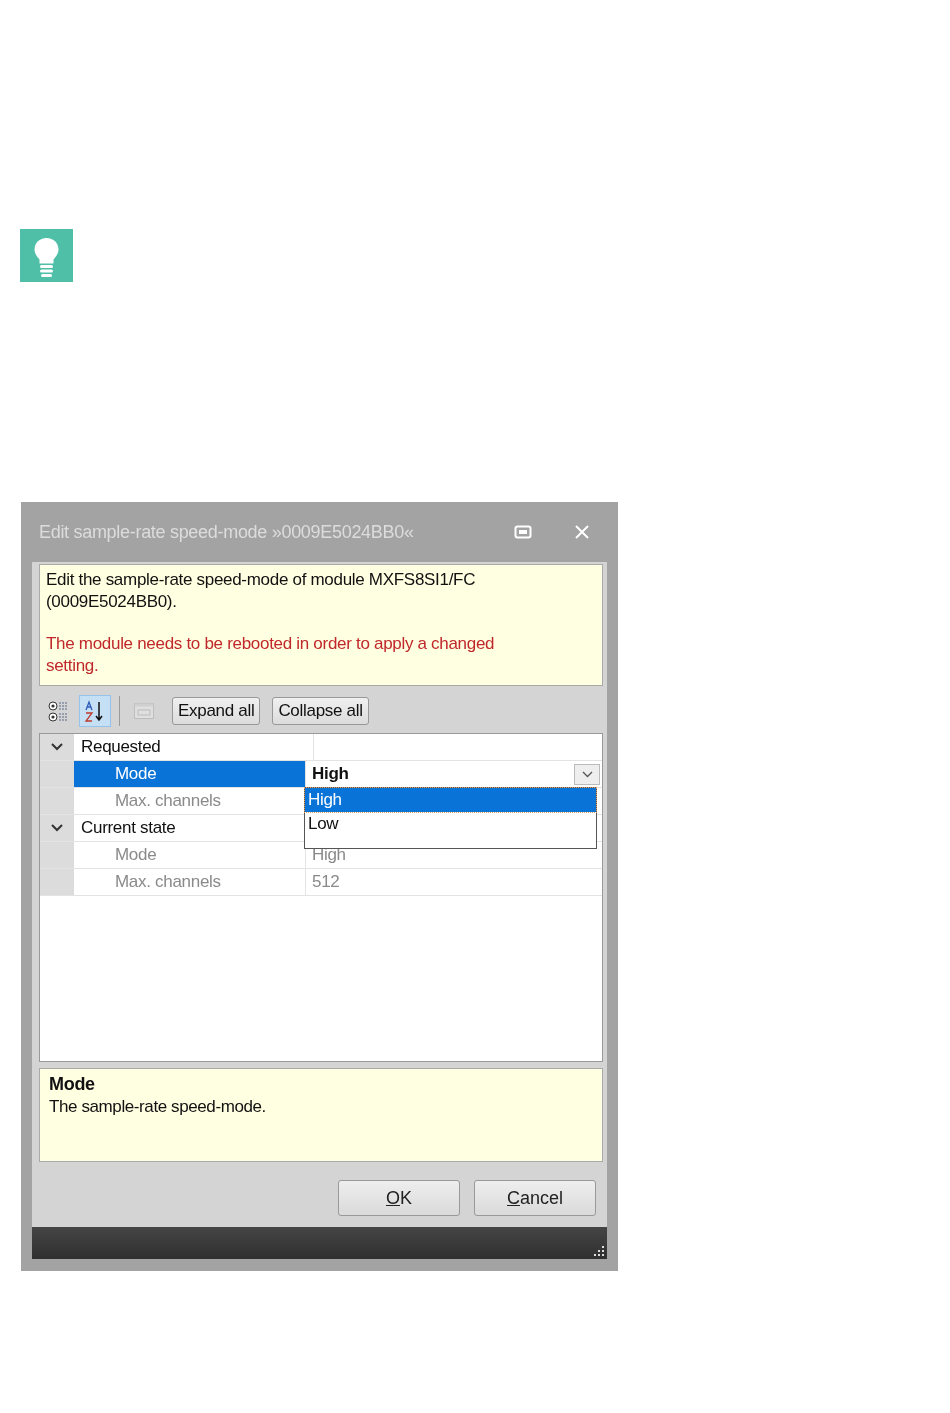 Image resolution: width=950 pixels, height=1413 pixels. I want to click on warning-text: The module needs to be rebooted in order to apply a changed setting., so click(271, 655).